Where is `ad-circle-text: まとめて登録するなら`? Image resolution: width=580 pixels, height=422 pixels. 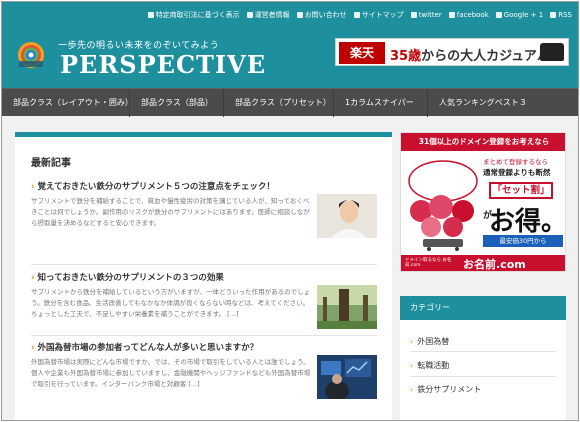 ad-circle-text: まとめて登録するなら is located at coordinates (515, 162).